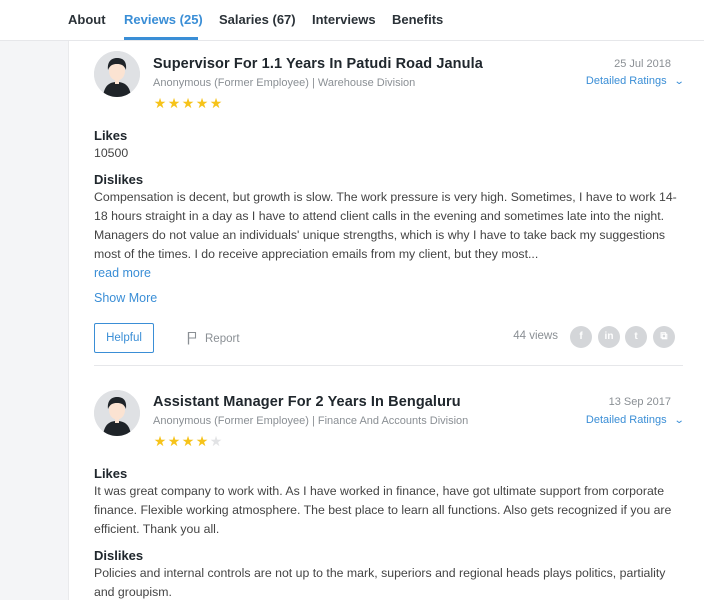 The width and height of the screenshot is (704, 600). Describe the element at coordinates (344, 19) in the screenshot. I see `tab-interviews: Interviews` at that location.